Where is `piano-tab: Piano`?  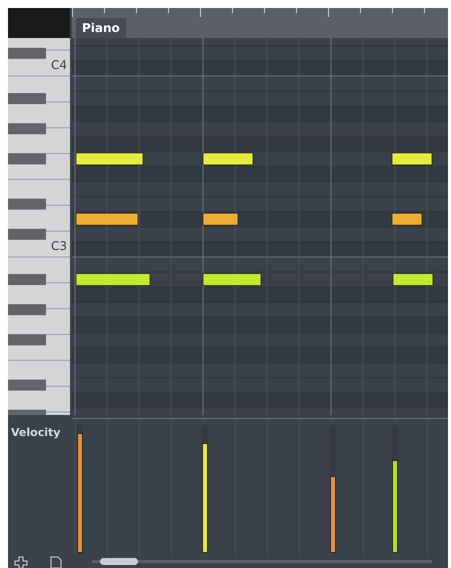 piano-tab: Piano is located at coordinates (101, 28).